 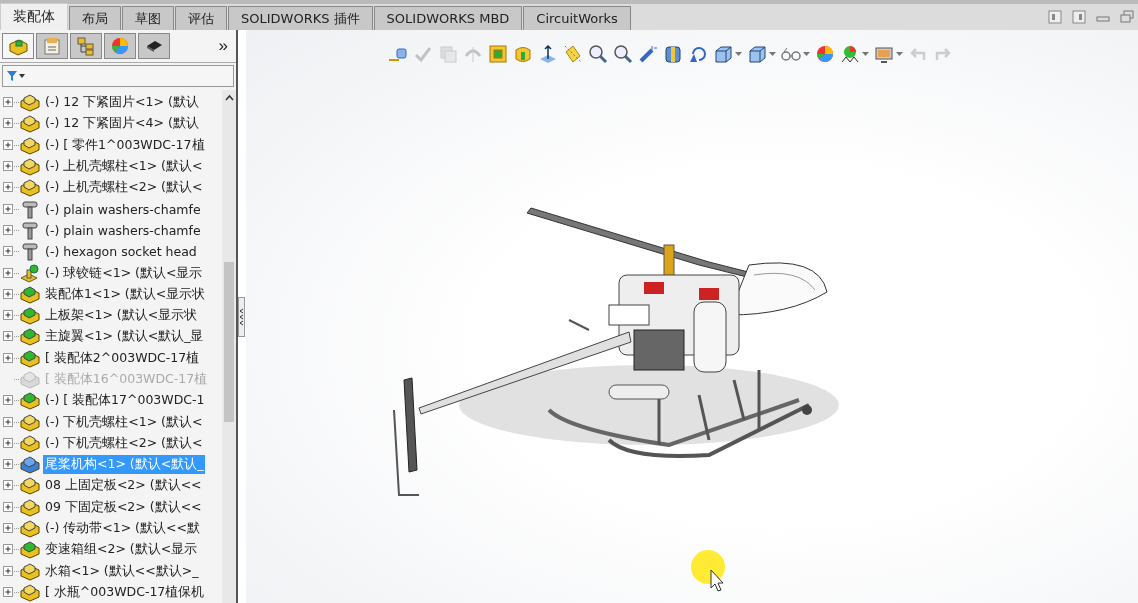 I want to click on tree-item: 水箱<1> (默认<<默认>_, so click(x=122, y=571).